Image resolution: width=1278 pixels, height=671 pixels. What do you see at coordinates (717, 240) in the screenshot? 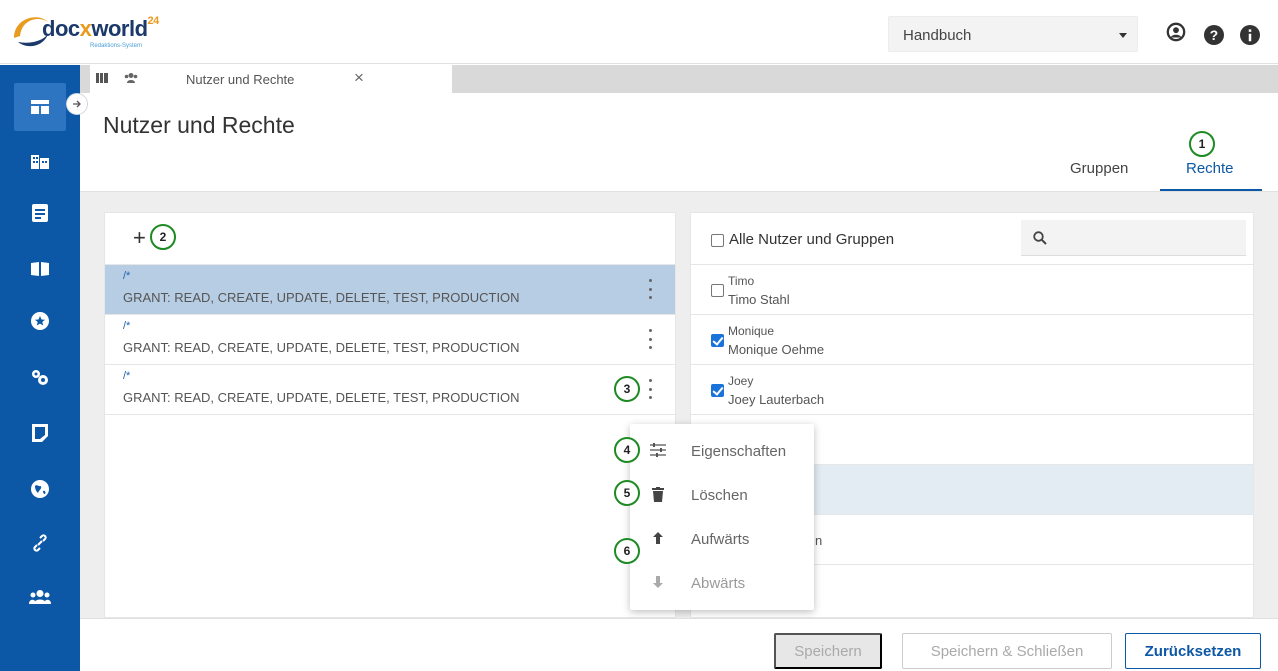
I see `select-all-checkbox` at bounding box center [717, 240].